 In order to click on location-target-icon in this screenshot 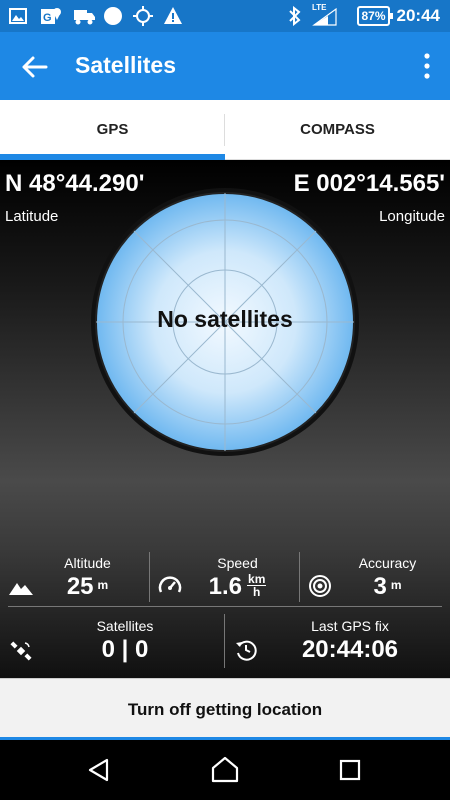, I will do `click(143, 16)`.